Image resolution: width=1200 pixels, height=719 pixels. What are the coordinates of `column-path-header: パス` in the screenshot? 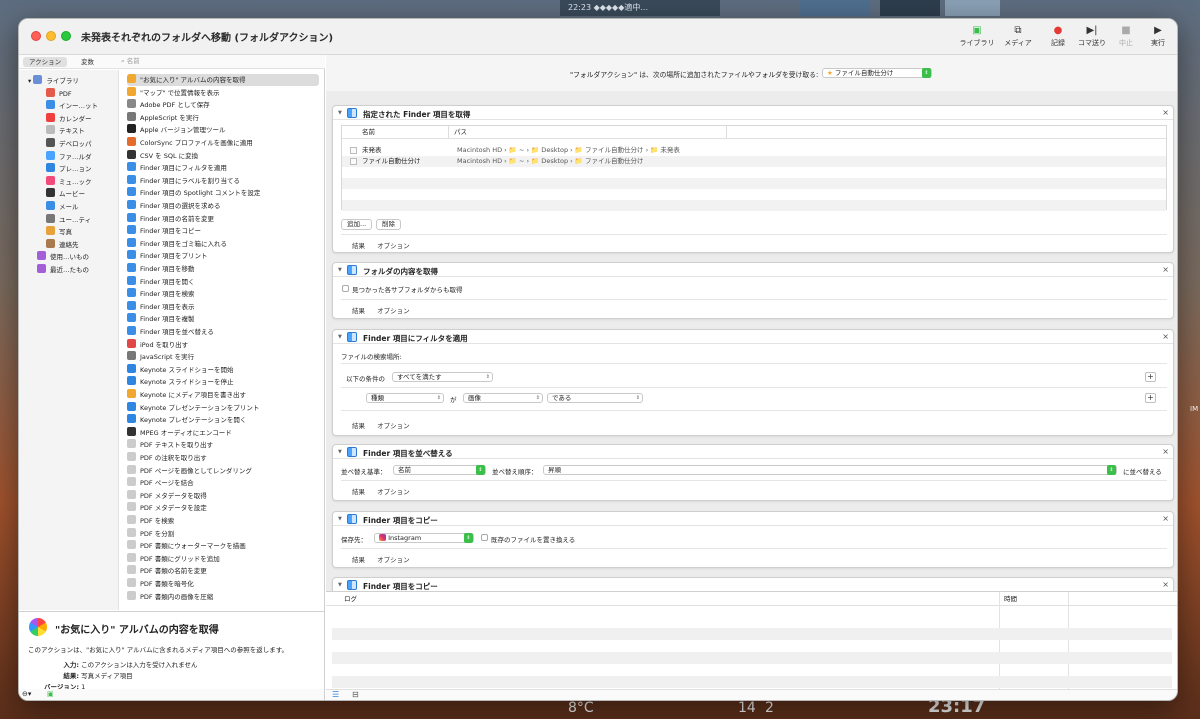 It's located at (460, 132).